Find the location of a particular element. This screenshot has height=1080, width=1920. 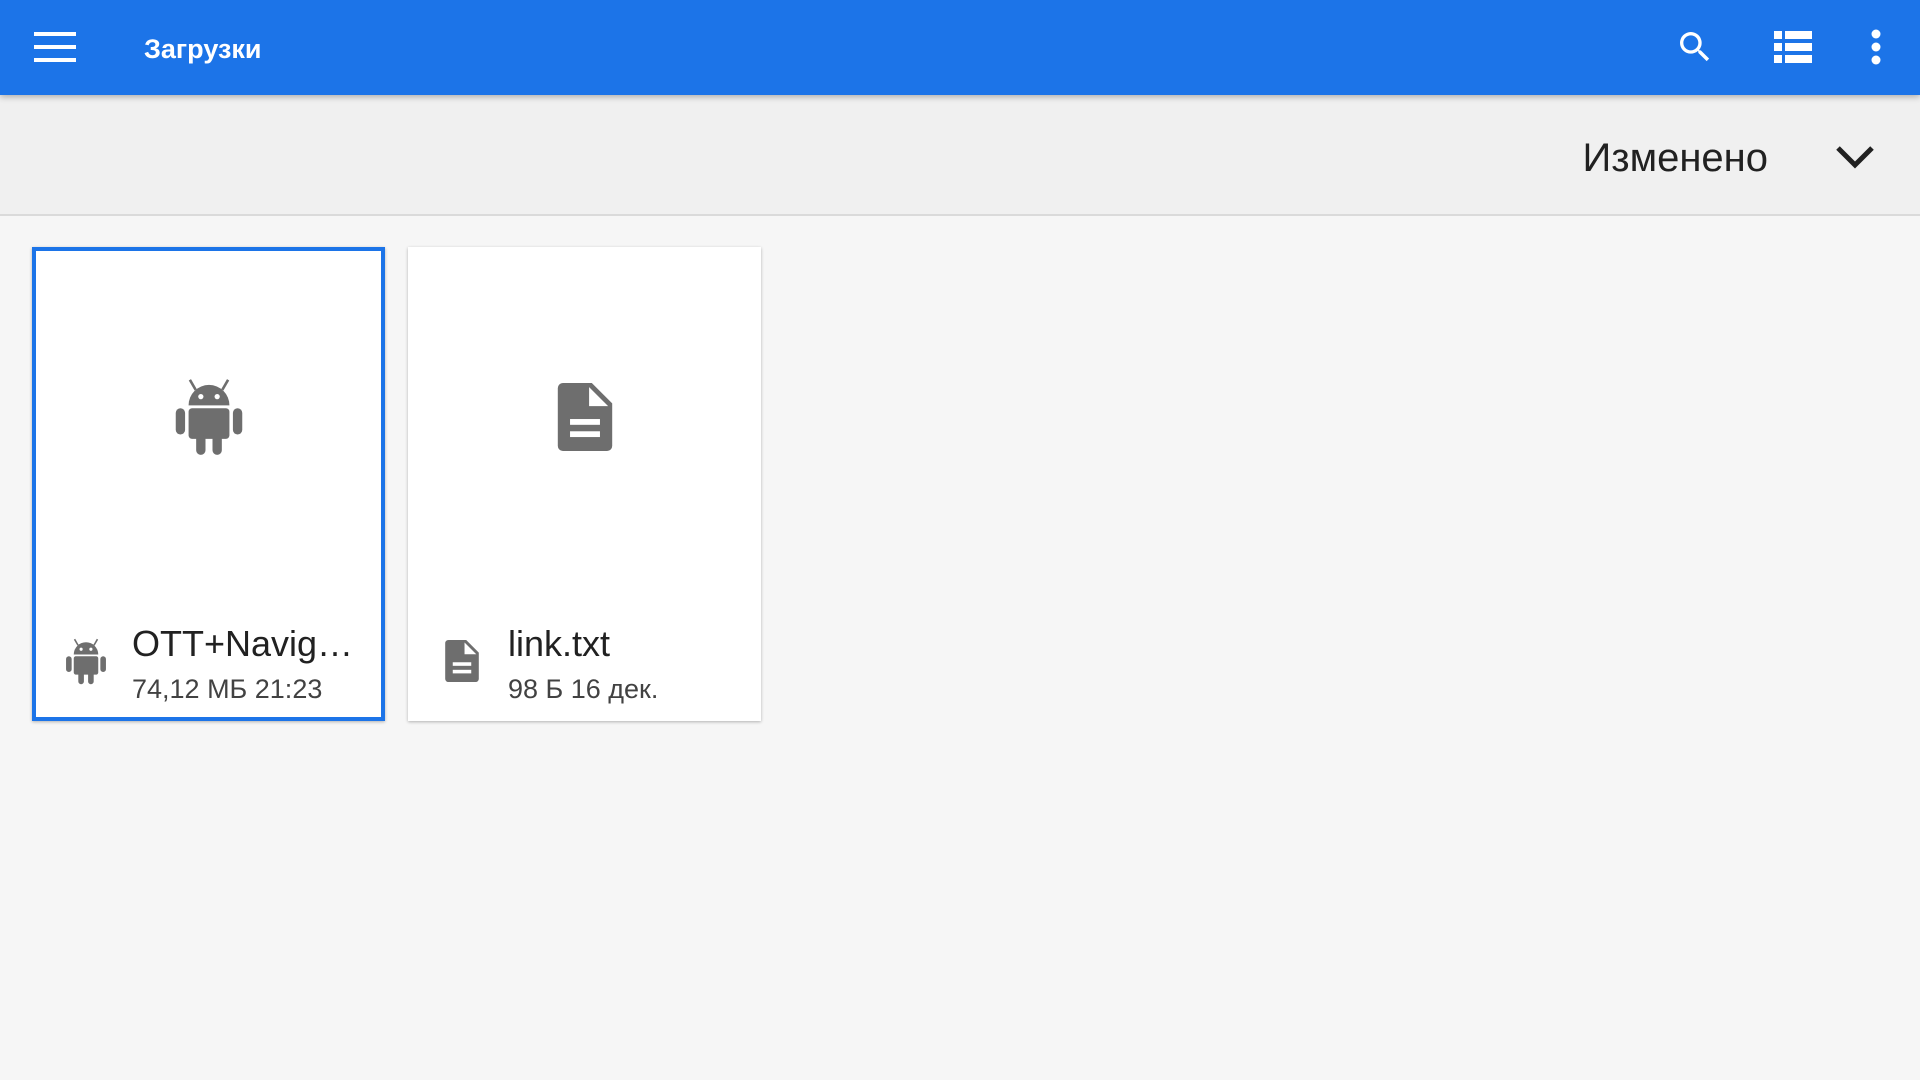

menu-icon is located at coordinates (55, 47).